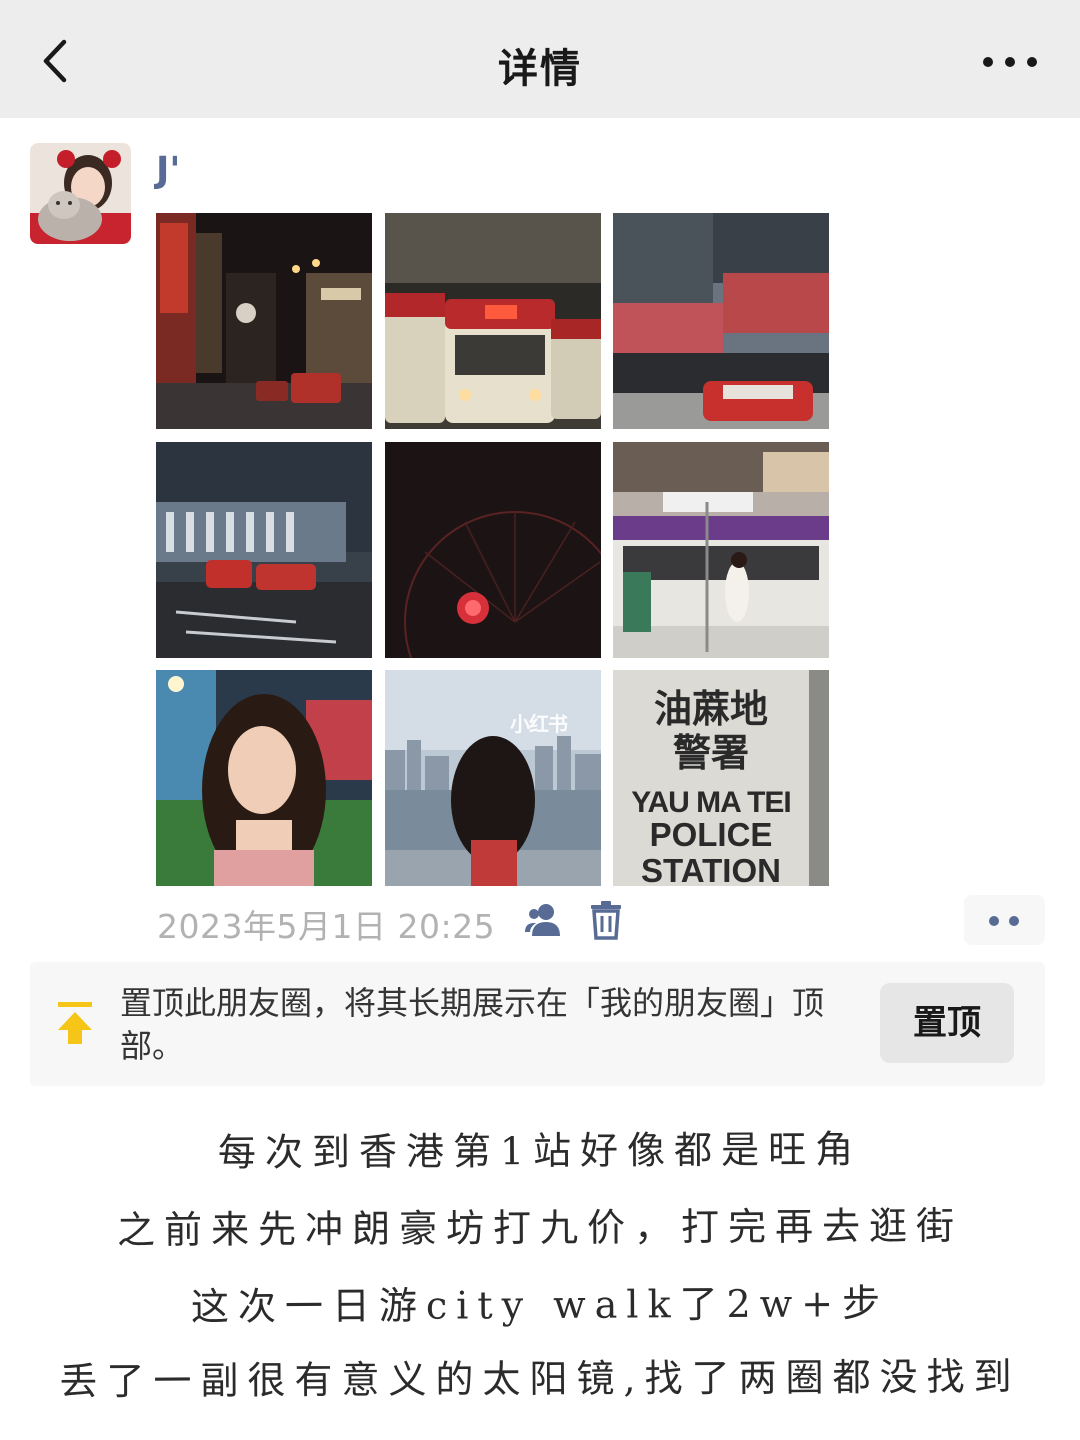  Describe the element at coordinates (539, 724) in the screenshot. I see `watermark: 小红书` at that location.